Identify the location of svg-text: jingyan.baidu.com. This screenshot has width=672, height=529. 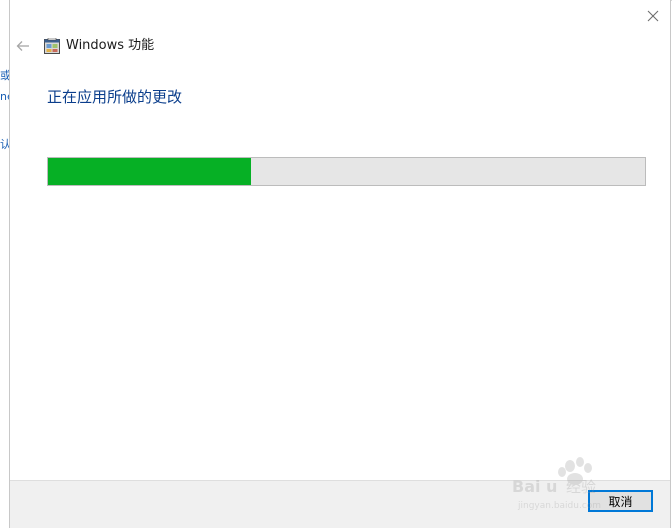
(559, 506).